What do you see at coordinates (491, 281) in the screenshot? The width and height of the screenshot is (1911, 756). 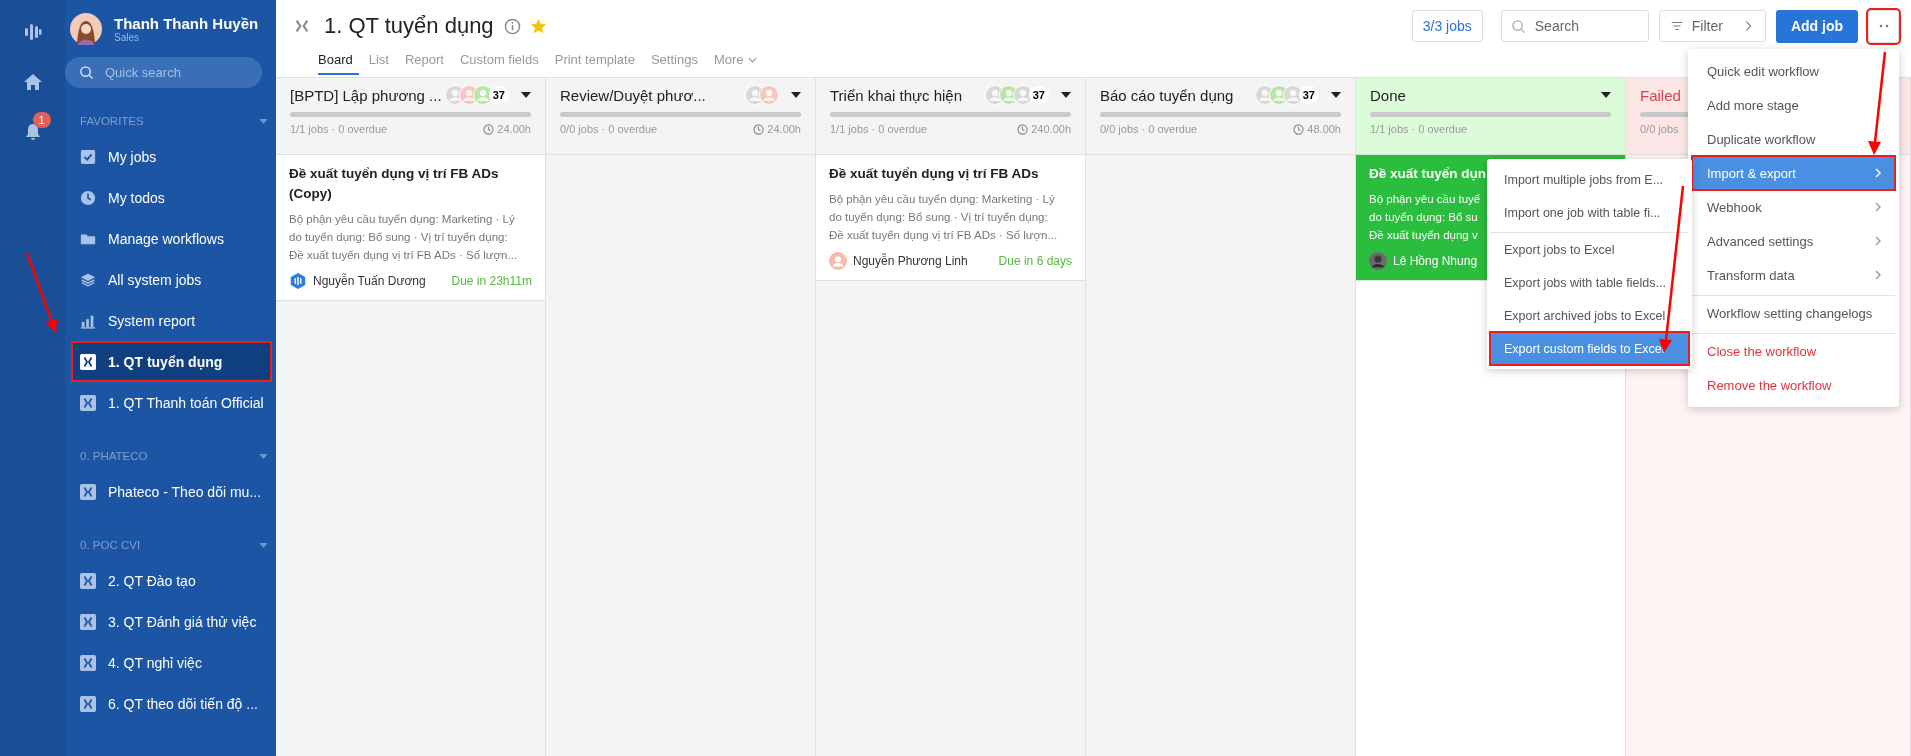 I see `due-label: Due in 23h11m` at bounding box center [491, 281].